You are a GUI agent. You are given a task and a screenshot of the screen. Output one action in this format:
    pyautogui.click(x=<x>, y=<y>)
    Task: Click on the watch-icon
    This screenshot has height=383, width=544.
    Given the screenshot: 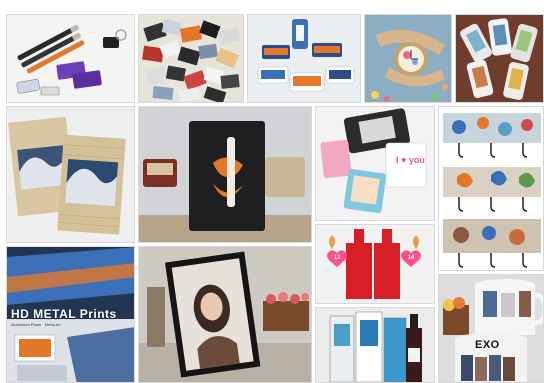 What is the action you would take?
    pyautogui.click(x=408, y=58)
    